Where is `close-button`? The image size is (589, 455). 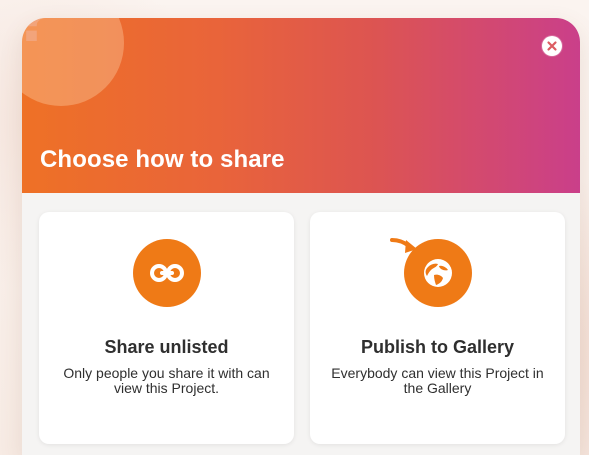
close-button is located at coordinates (552, 46).